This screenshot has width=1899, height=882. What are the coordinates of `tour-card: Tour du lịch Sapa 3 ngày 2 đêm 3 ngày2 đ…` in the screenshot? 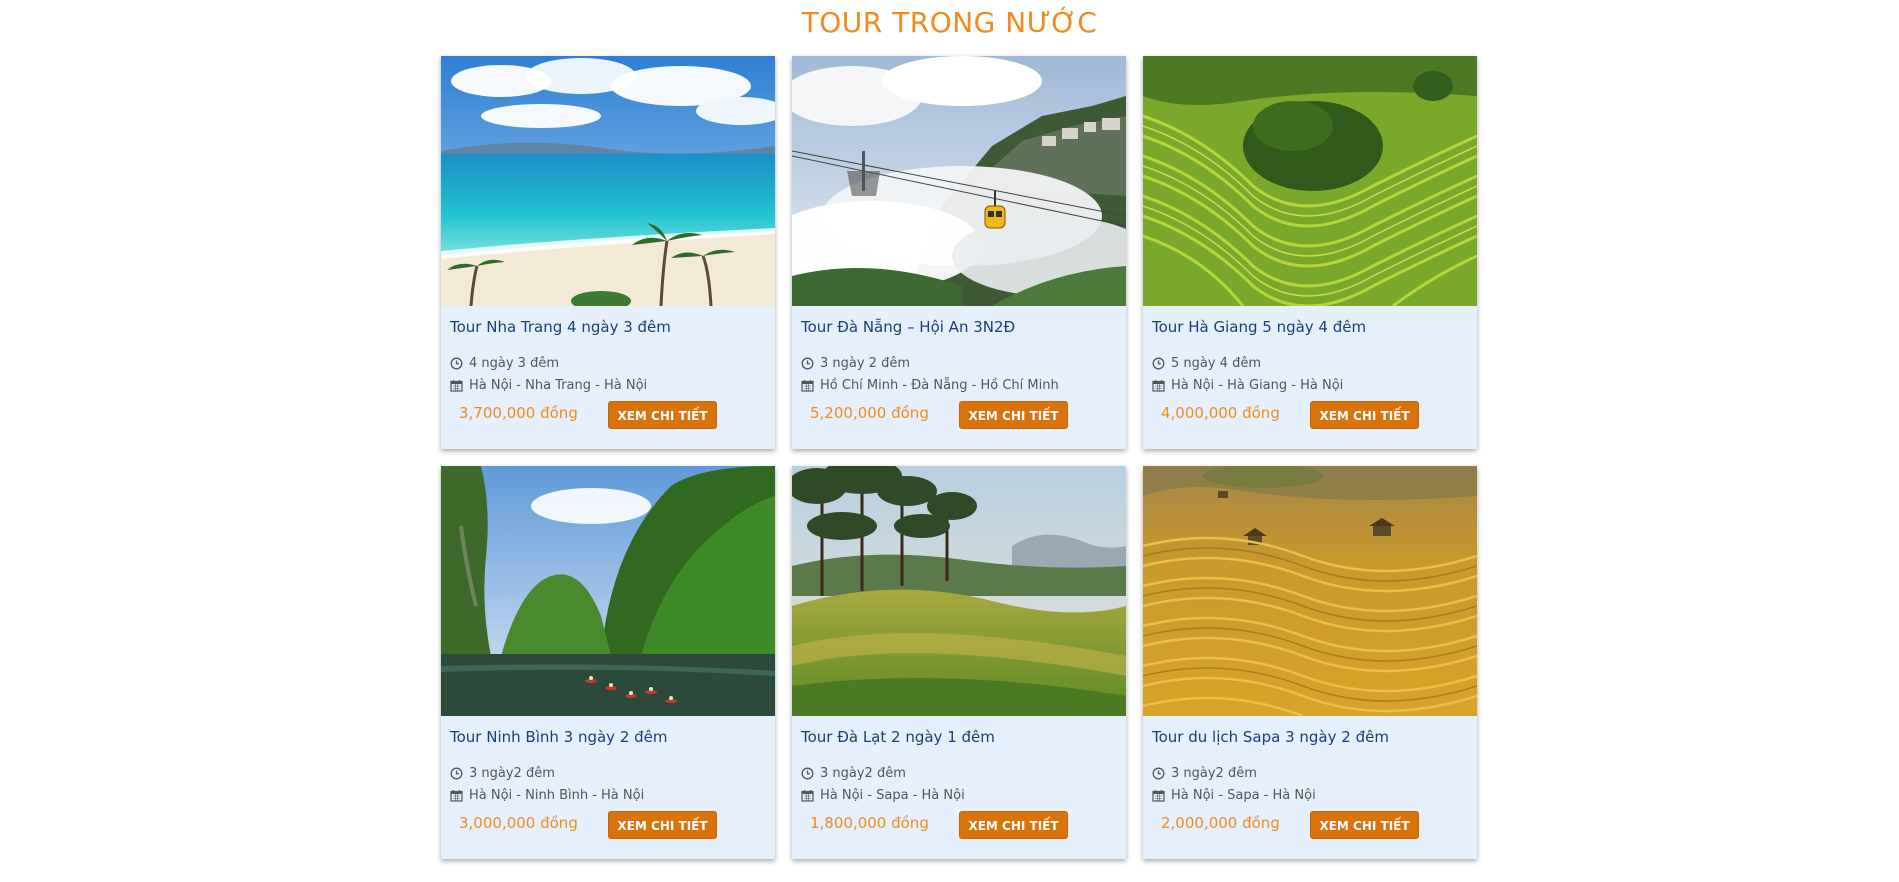 It's located at (1310, 662).